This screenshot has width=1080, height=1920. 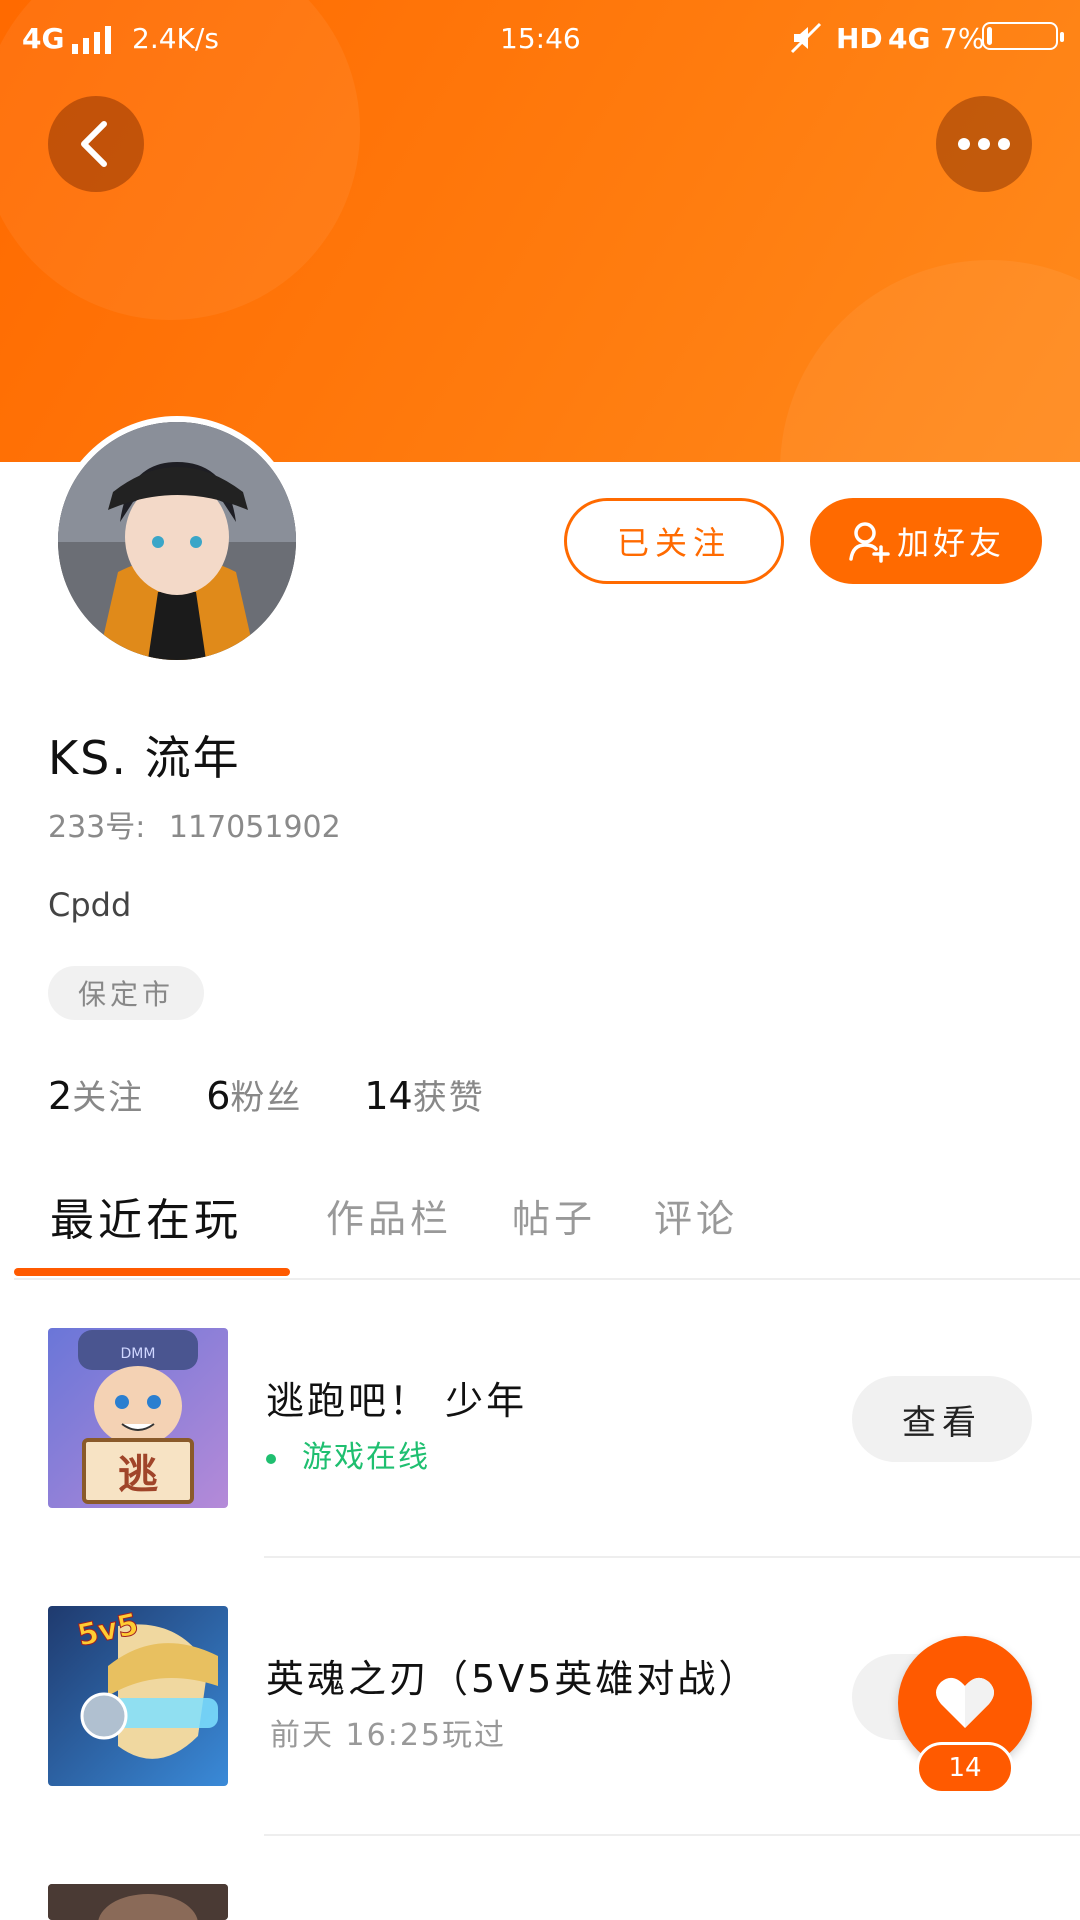 I want to click on clock: 15:46, so click(x=540, y=38).